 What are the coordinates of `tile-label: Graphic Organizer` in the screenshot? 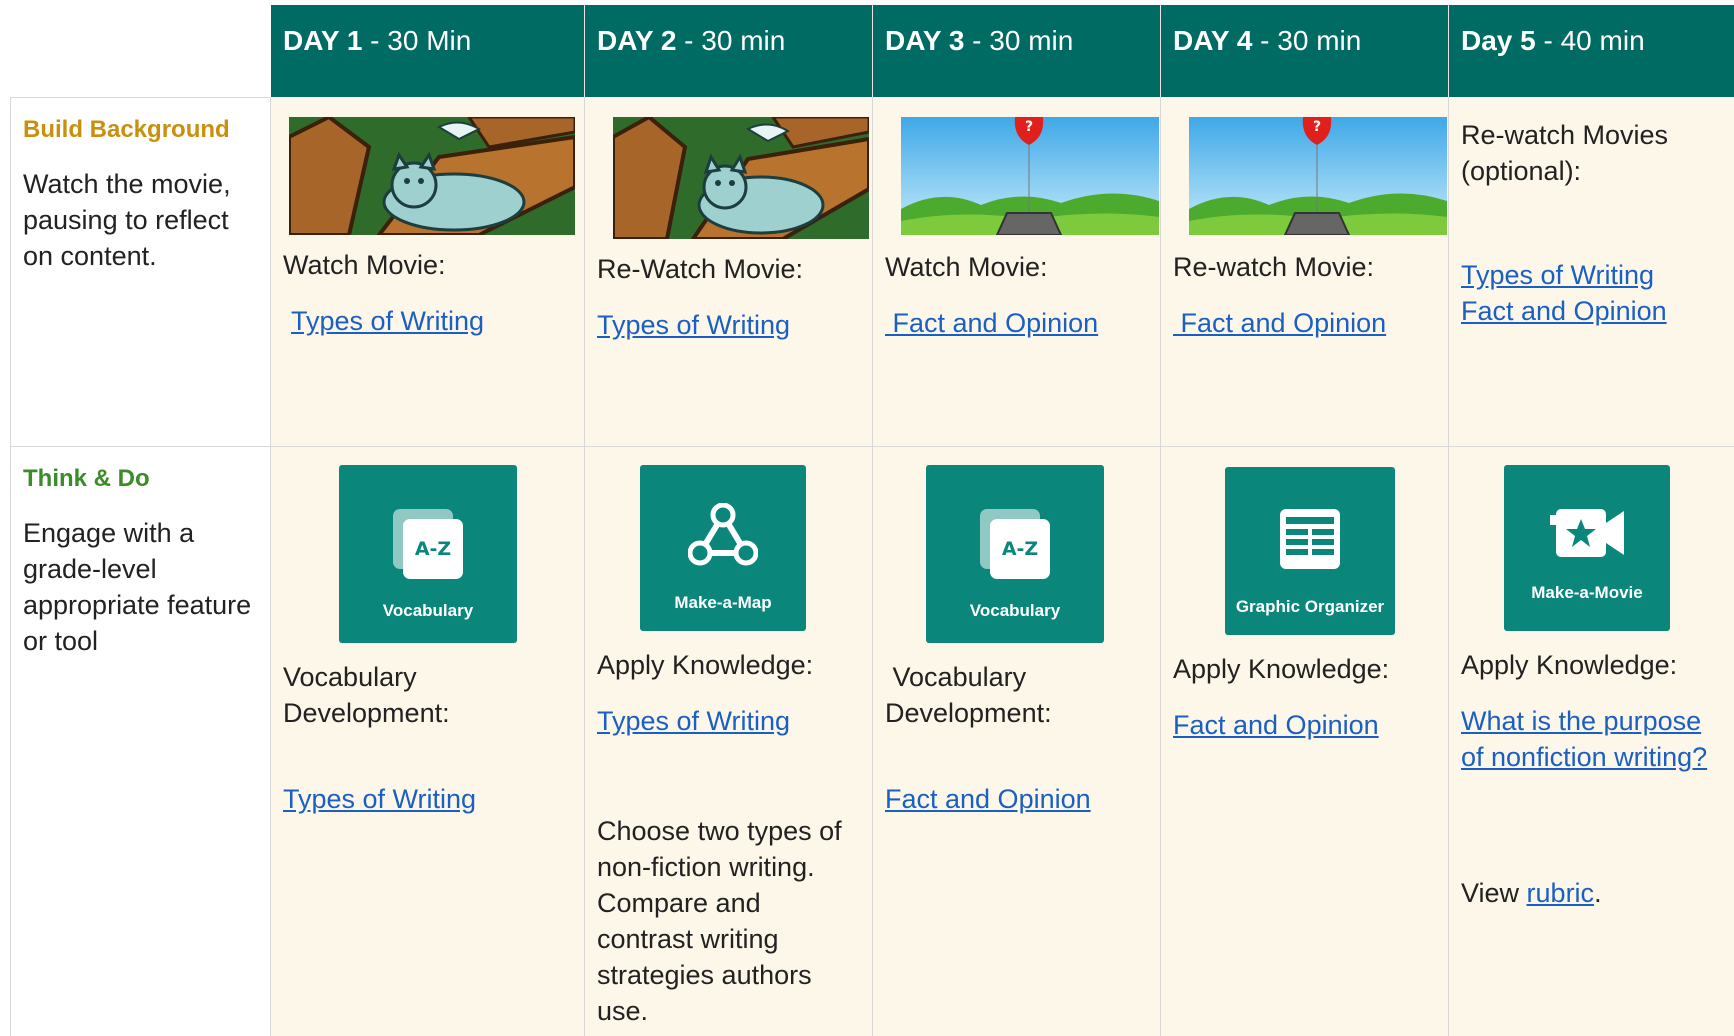 It's located at (1310, 606).